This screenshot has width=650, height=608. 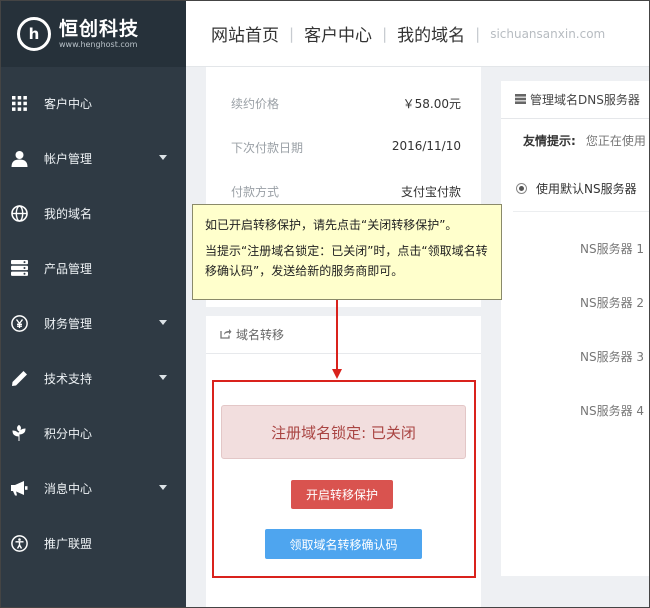 What do you see at coordinates (68, 543) in the screenshot?
I see `sidebar-item-label: 推广联盟` at bounding box center [68, 543].